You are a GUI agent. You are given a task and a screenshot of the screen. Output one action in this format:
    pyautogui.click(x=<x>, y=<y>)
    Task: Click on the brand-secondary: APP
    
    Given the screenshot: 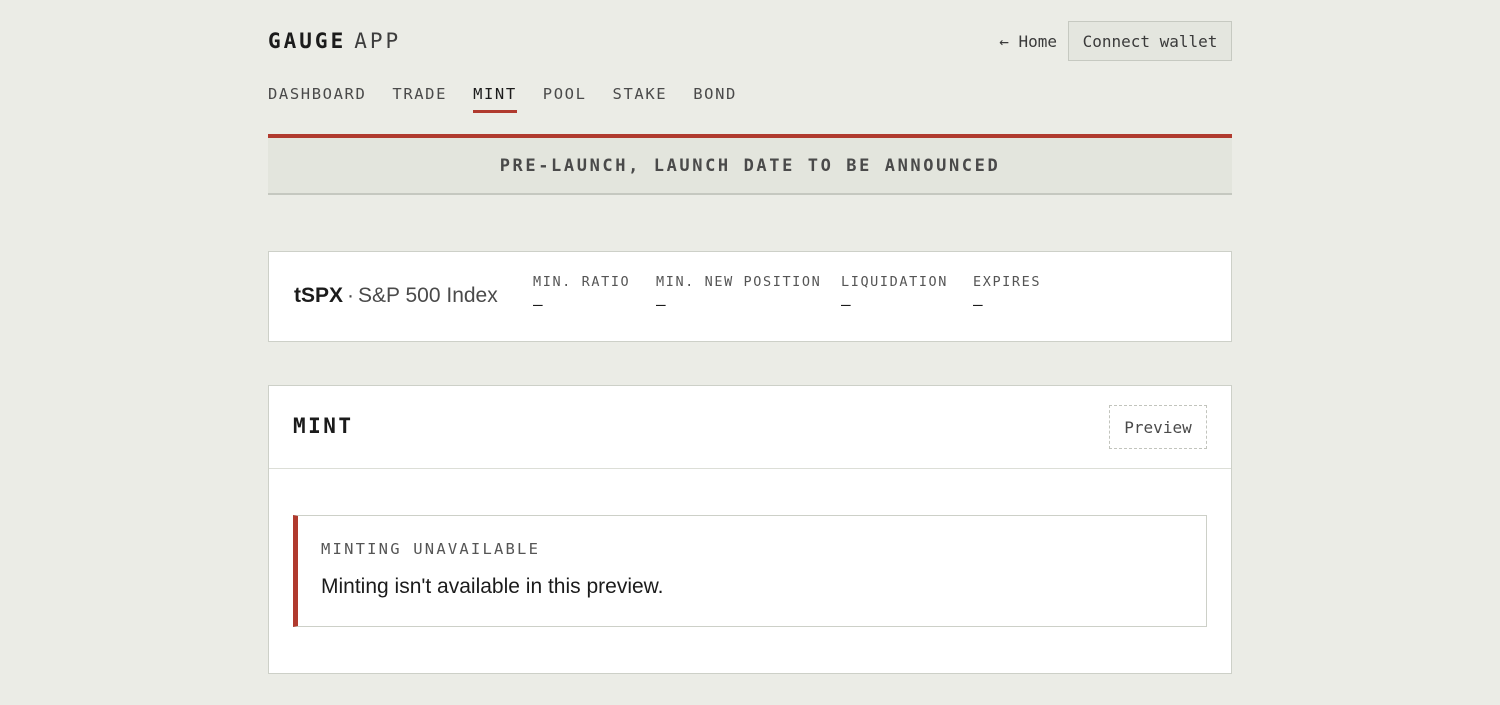 What is the action you would take?
    pyautogui.click(x=378, y=41)
    